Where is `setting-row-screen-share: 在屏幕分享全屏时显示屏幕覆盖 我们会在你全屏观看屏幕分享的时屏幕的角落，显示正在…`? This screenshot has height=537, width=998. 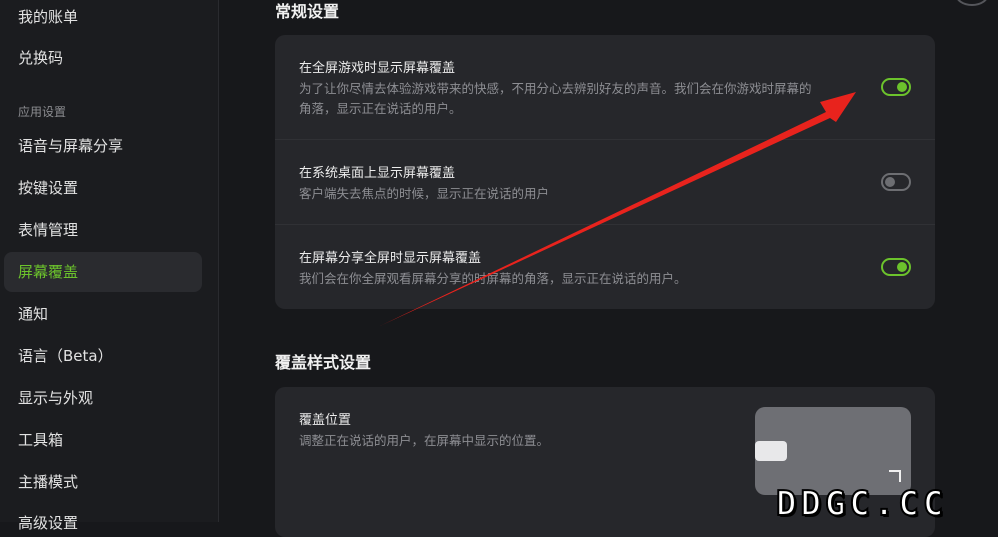
setting-row-screen-share: 在屏幕分享全屏时显示屏幕覆盖 我们会在你全屏观看屏幕分享的时屏幕的角落，显示正在… is located at coordinates (605, 267).